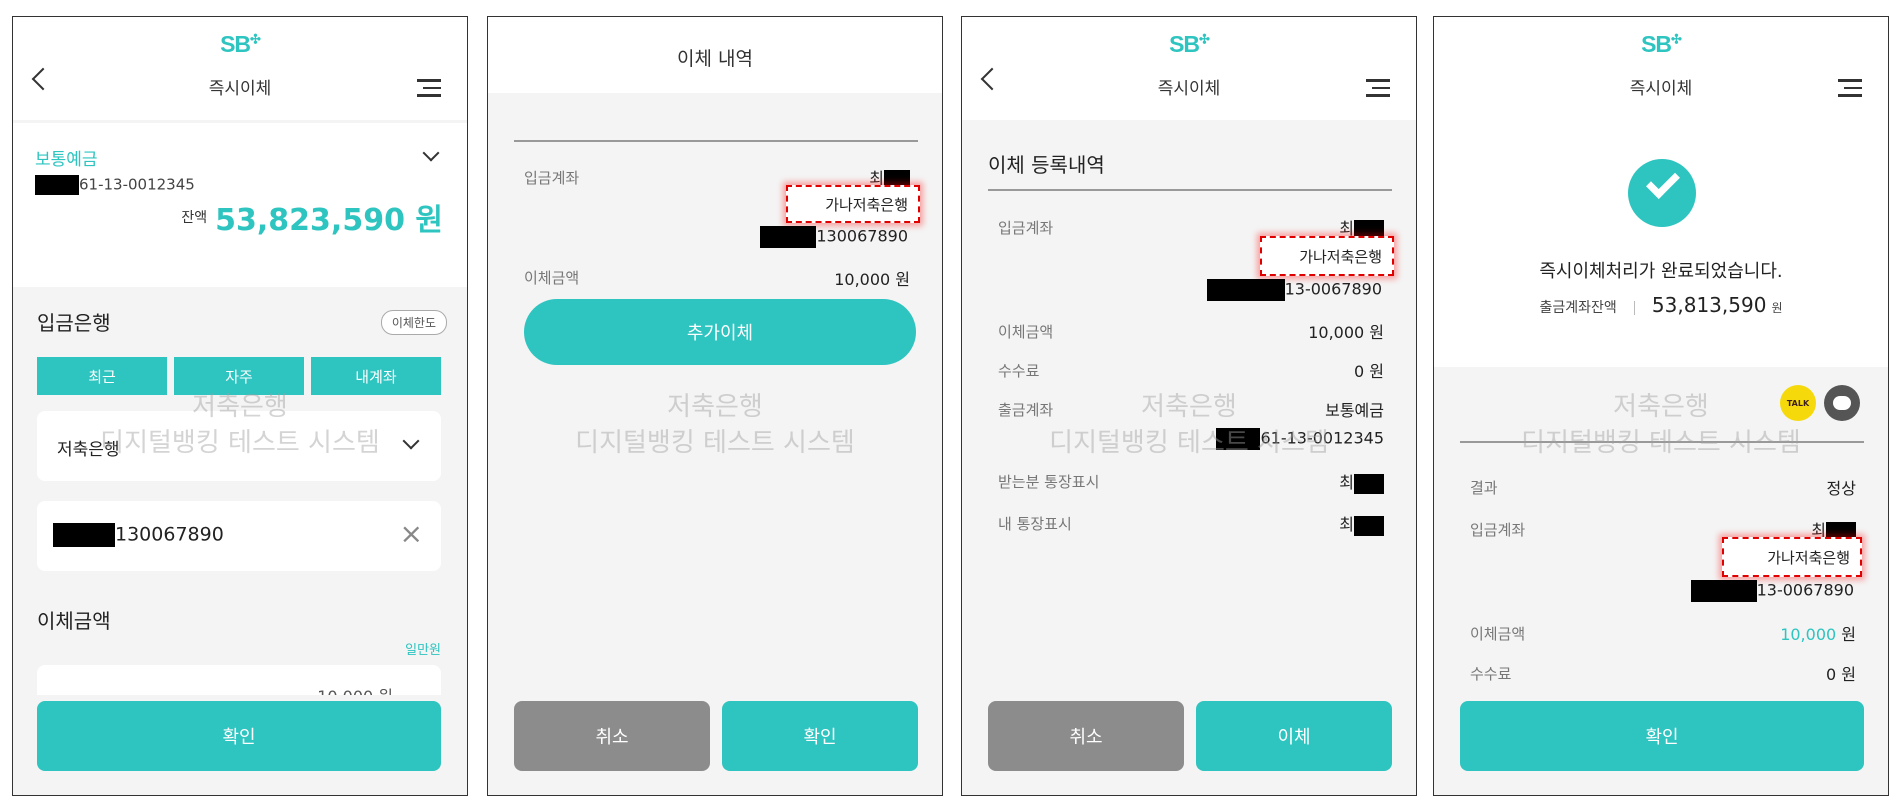 The image size is (1900, 800). I want to click on transfer-button: 이체, so click(1294, 736).